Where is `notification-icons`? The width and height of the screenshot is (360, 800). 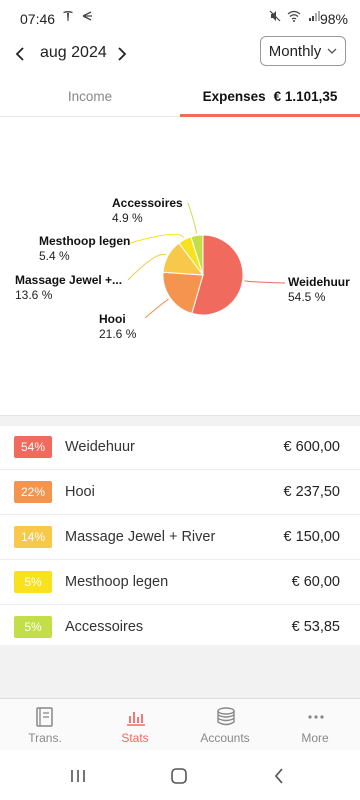
notification-icons is located at coordinates (77, 17).